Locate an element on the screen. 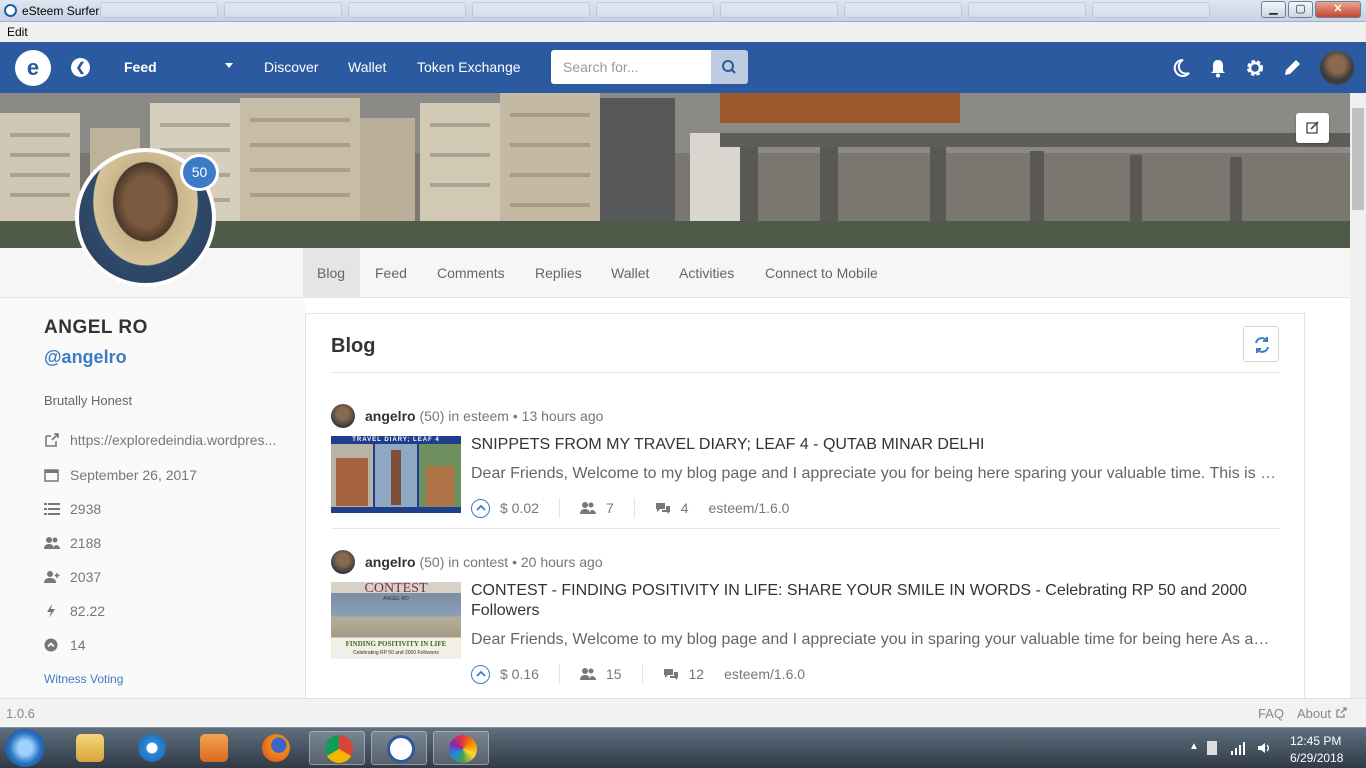 The width and height of the screenshot is (1366, 768). followers-row: 2188 is located at coordinates (72, 543).